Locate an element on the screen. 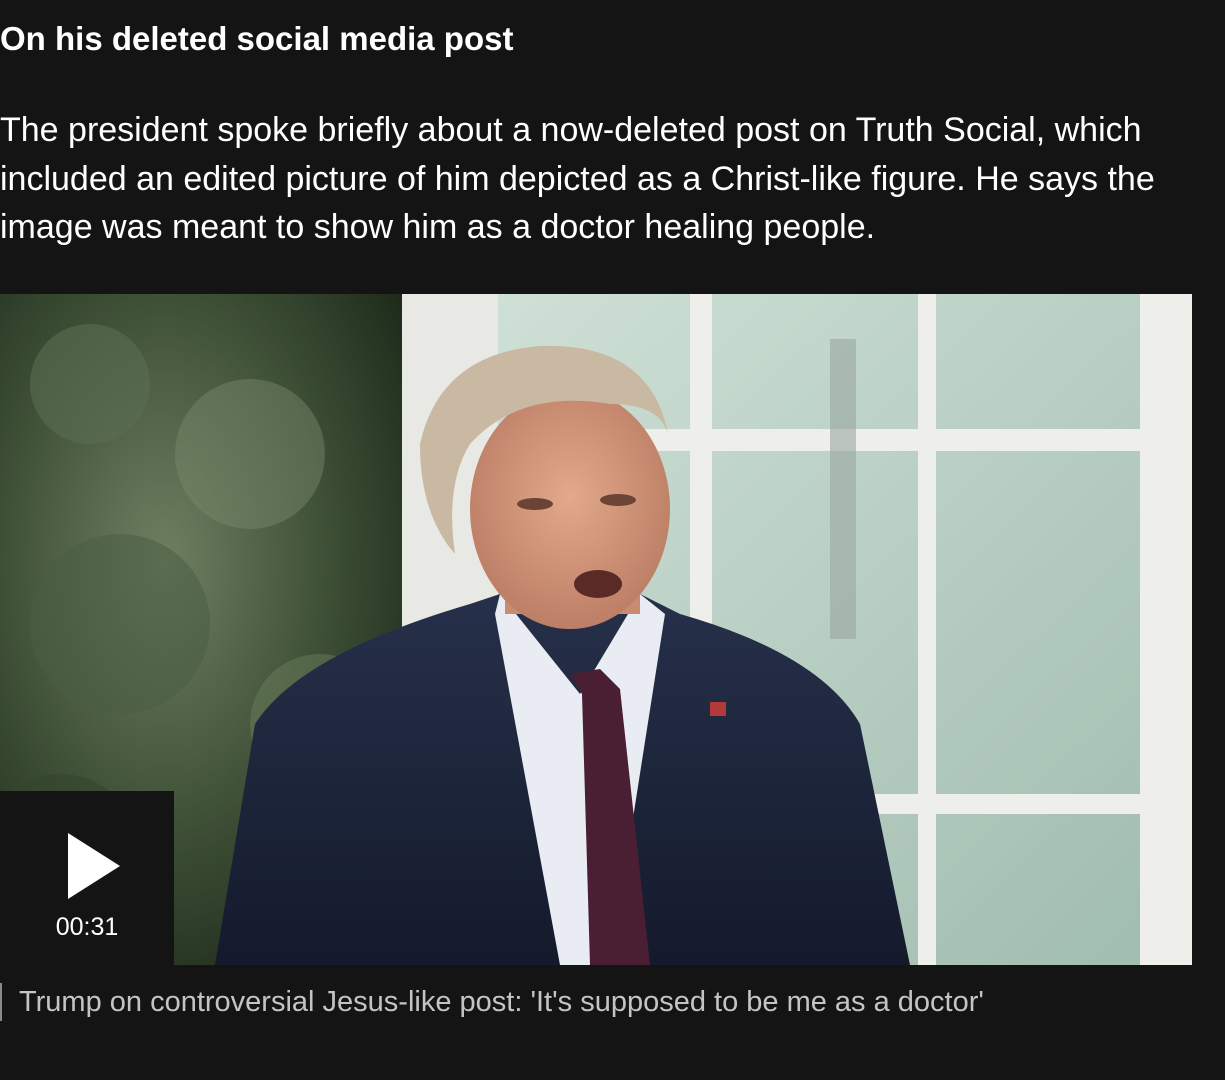  caption-divider is located at coordinates (1, 1002).